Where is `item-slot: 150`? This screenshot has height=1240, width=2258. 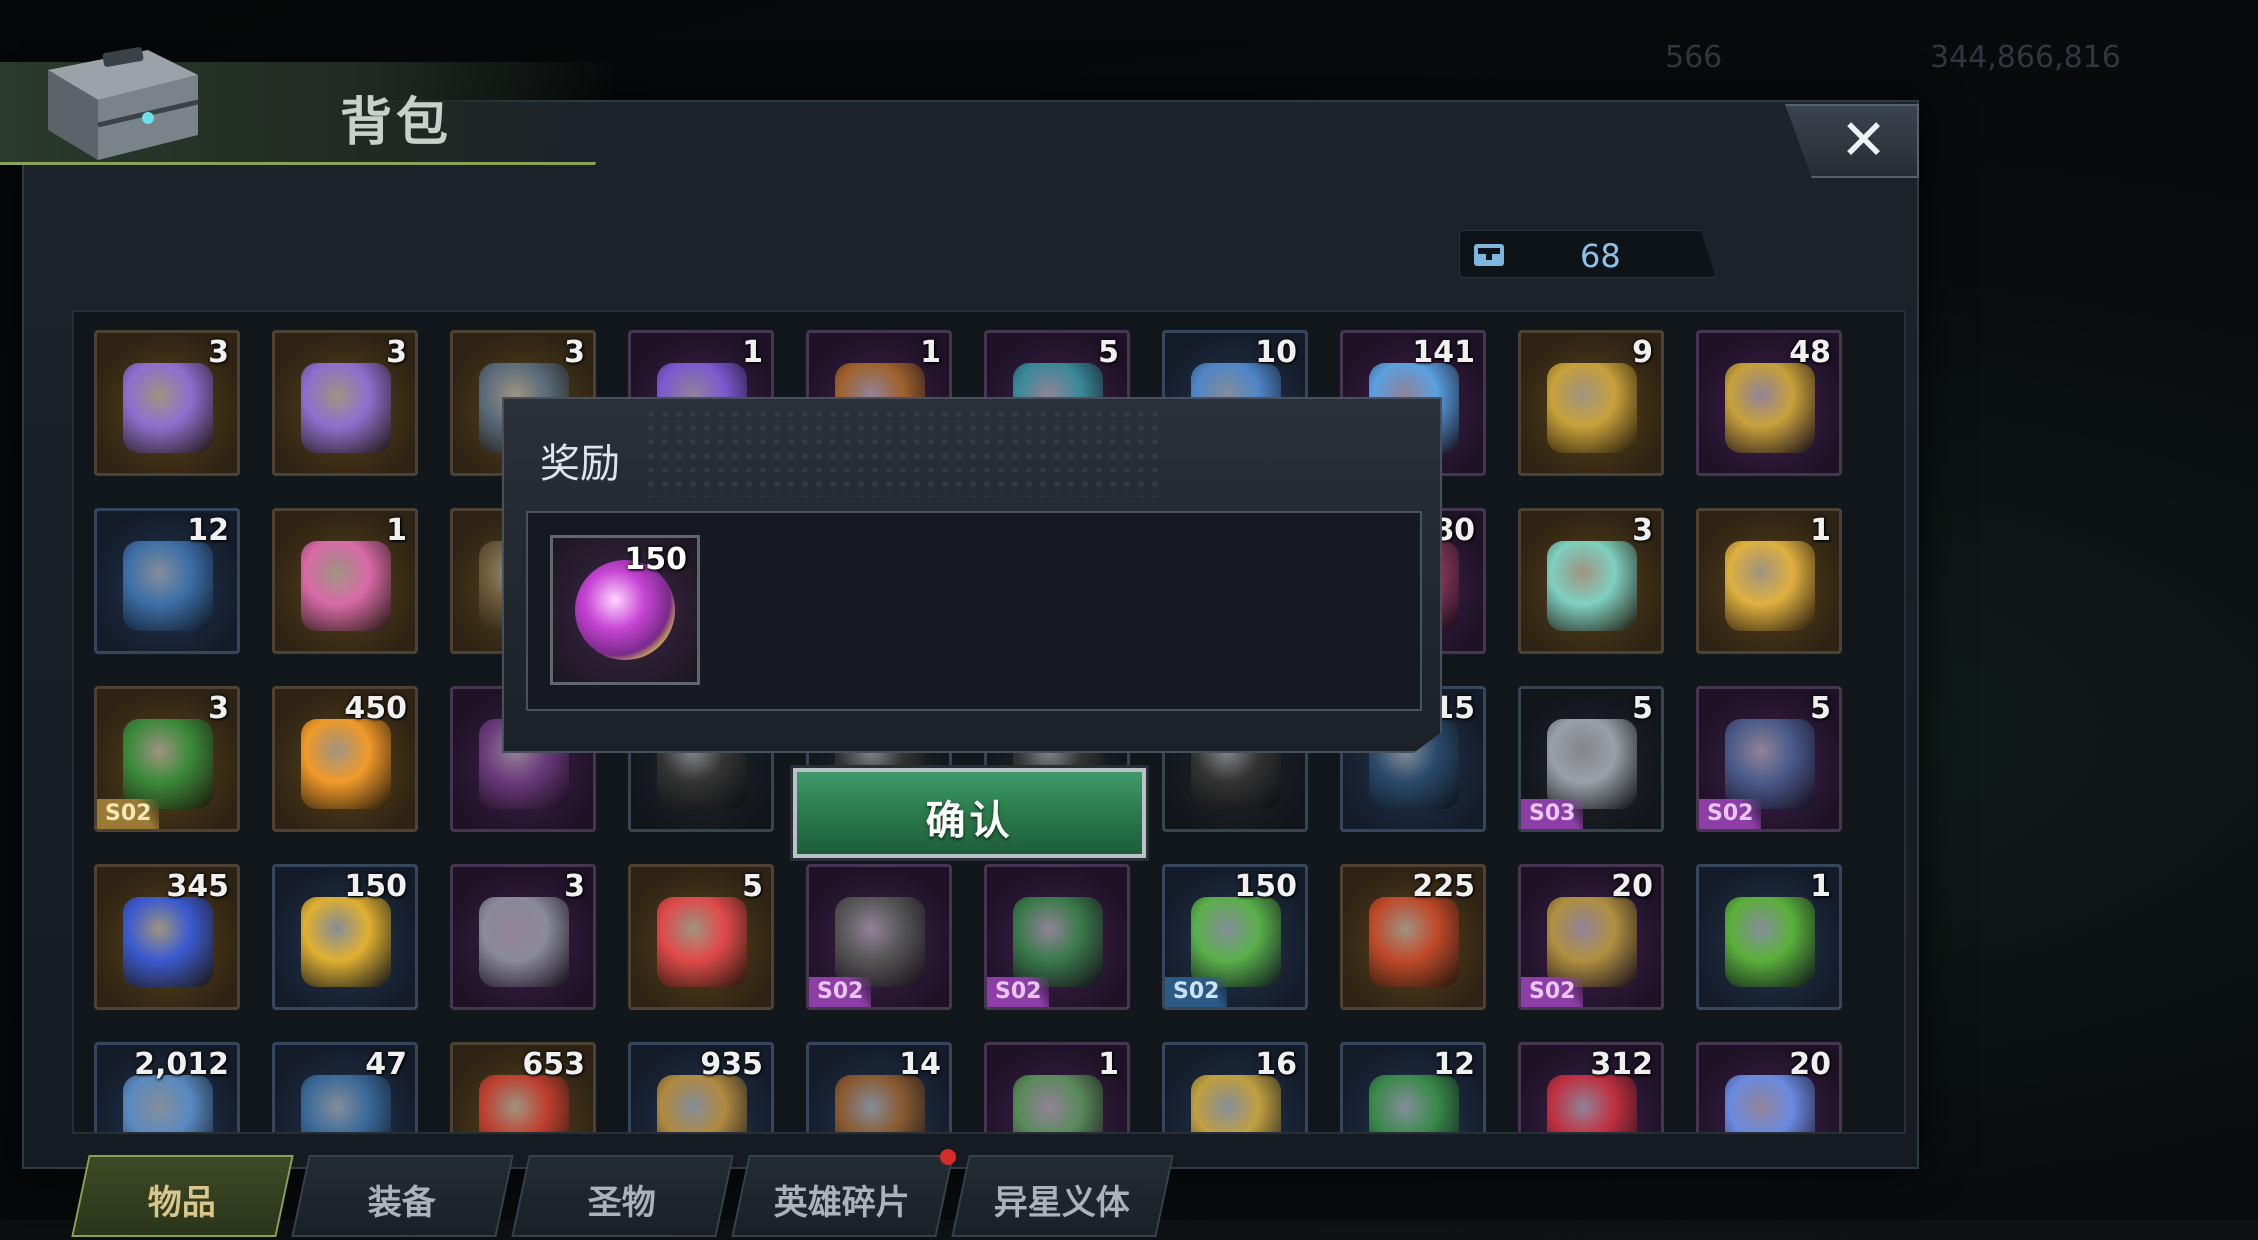
item-slot: 150 is located at coordinates (345, 937).